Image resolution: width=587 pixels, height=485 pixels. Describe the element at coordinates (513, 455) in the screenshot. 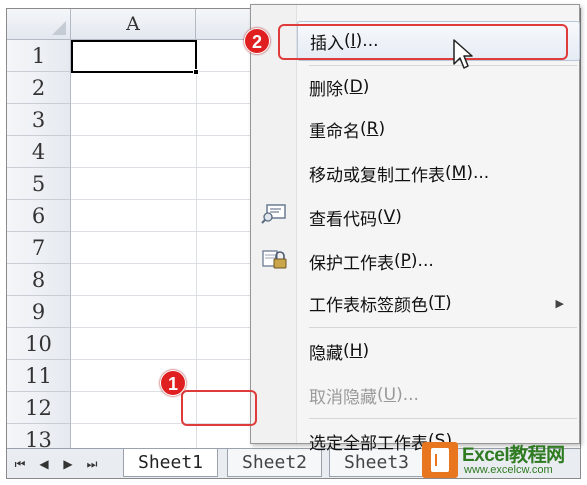

I see `watermark-brand: Excel教程网` at that location.